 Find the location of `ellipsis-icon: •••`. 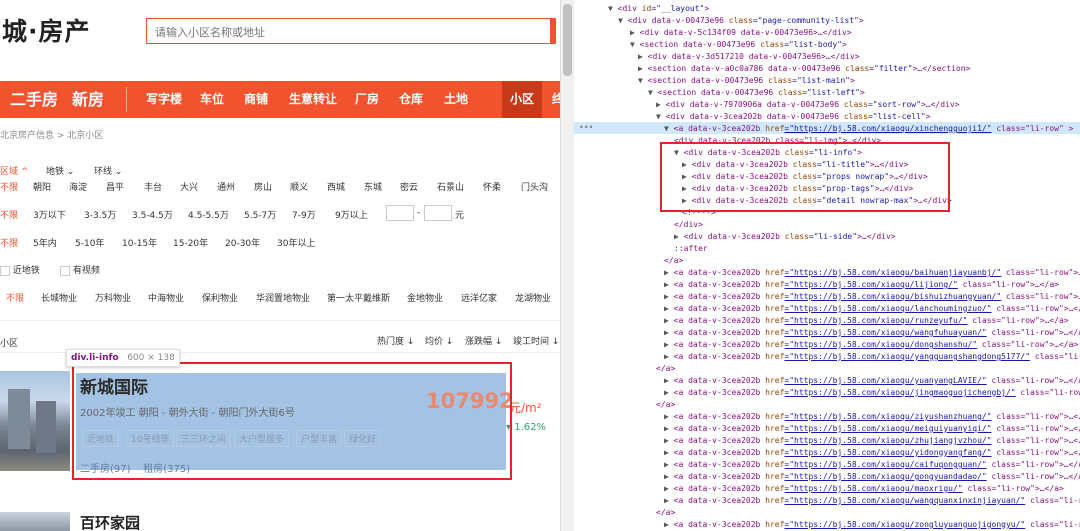

ellipsis-icon: ••• is located at coordinates (586, 127).